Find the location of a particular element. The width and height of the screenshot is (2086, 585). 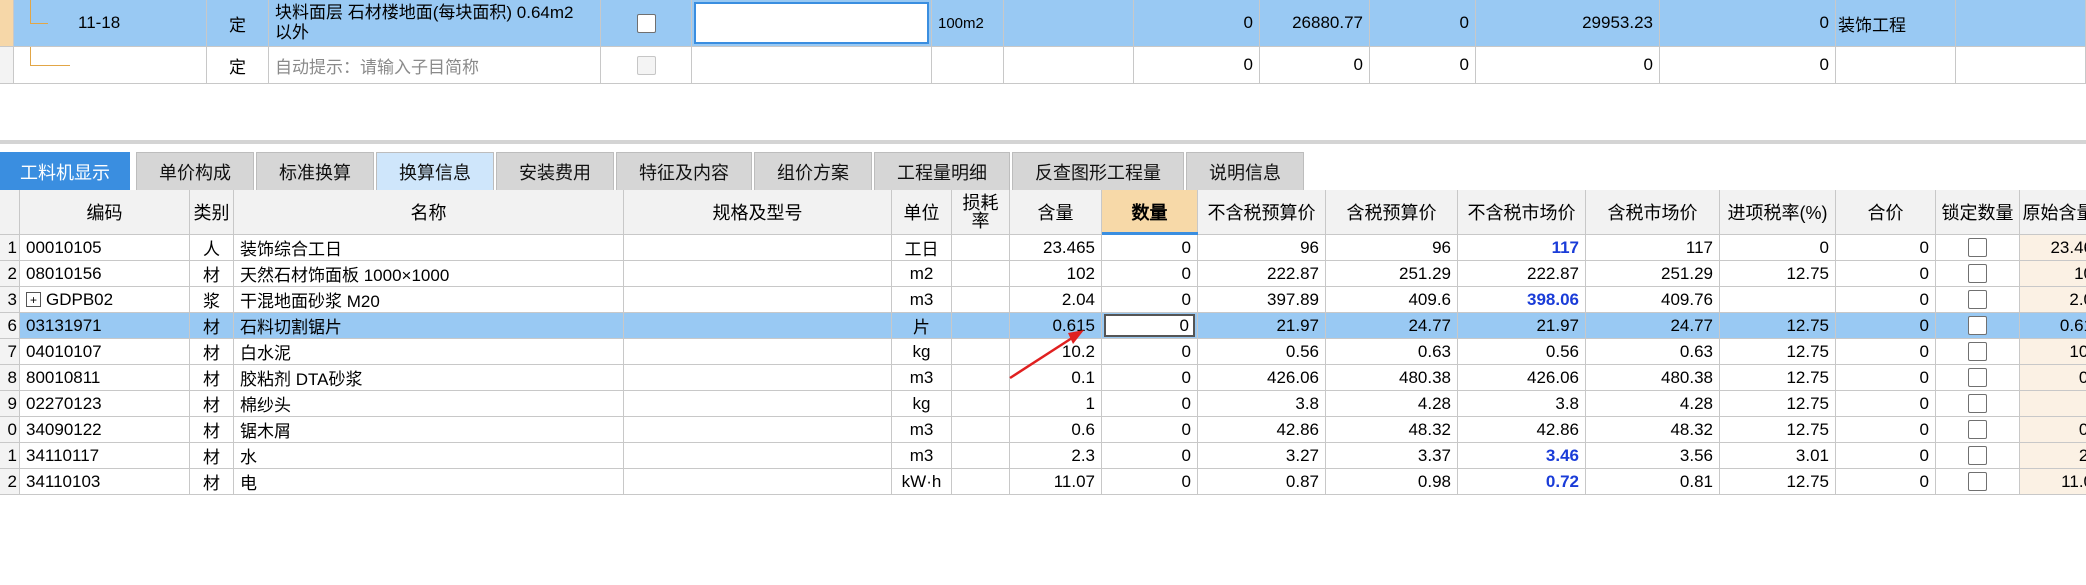

header-name: 名称 is located at coordinates (429, 212).